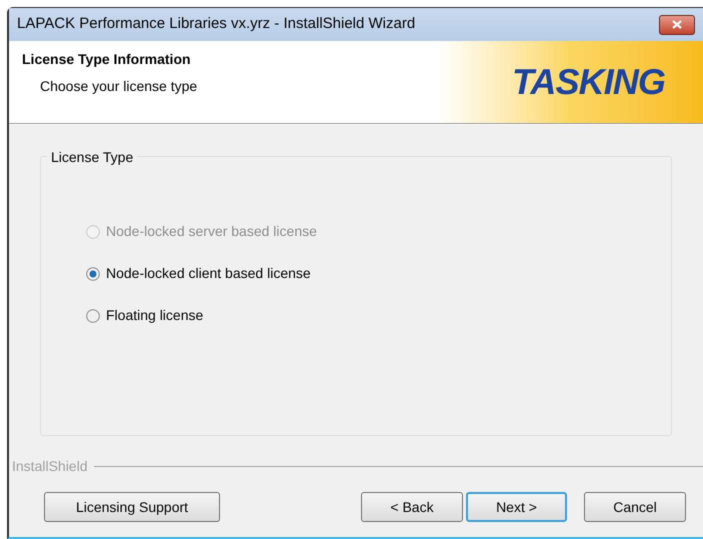 The image size is (703, 539). Describe the element at coordinates (132, 507) in the screenshot. I see `wizard-button: Licensing Support` at that location.